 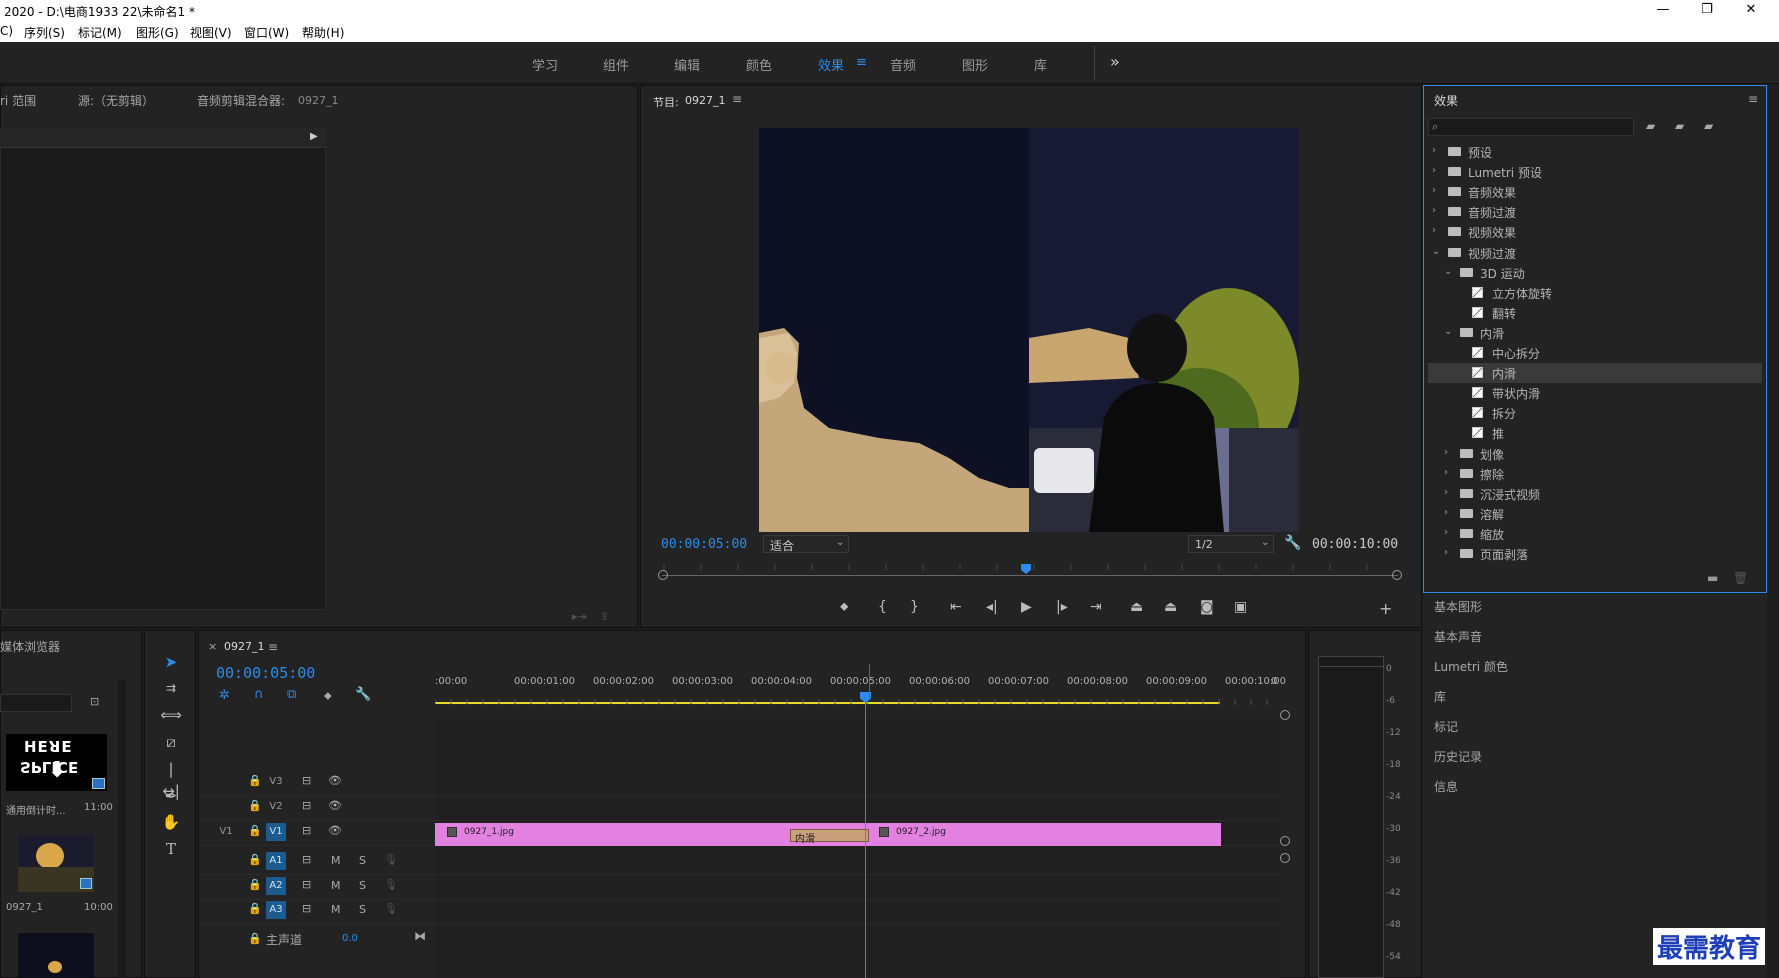 I want to click on effects-tree-item: 推, so click(x=1595, y=433).